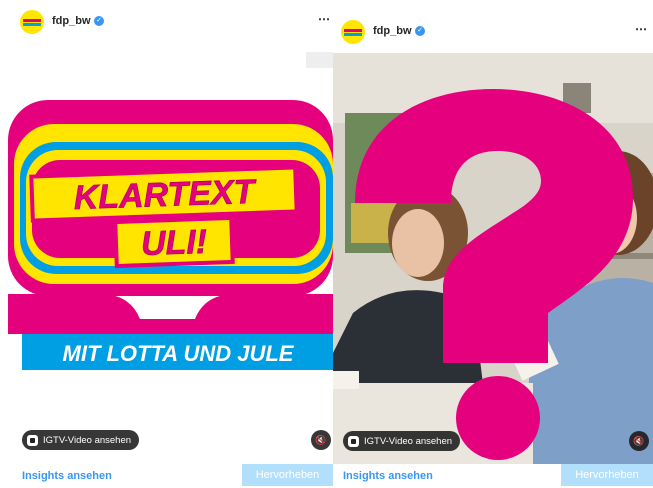 This screenshot has height=488, width=653. What do you see at coordinates (173, 243) in the screenshot?
I see `headline-line2: ULI!` at bounding box center [173, 243].